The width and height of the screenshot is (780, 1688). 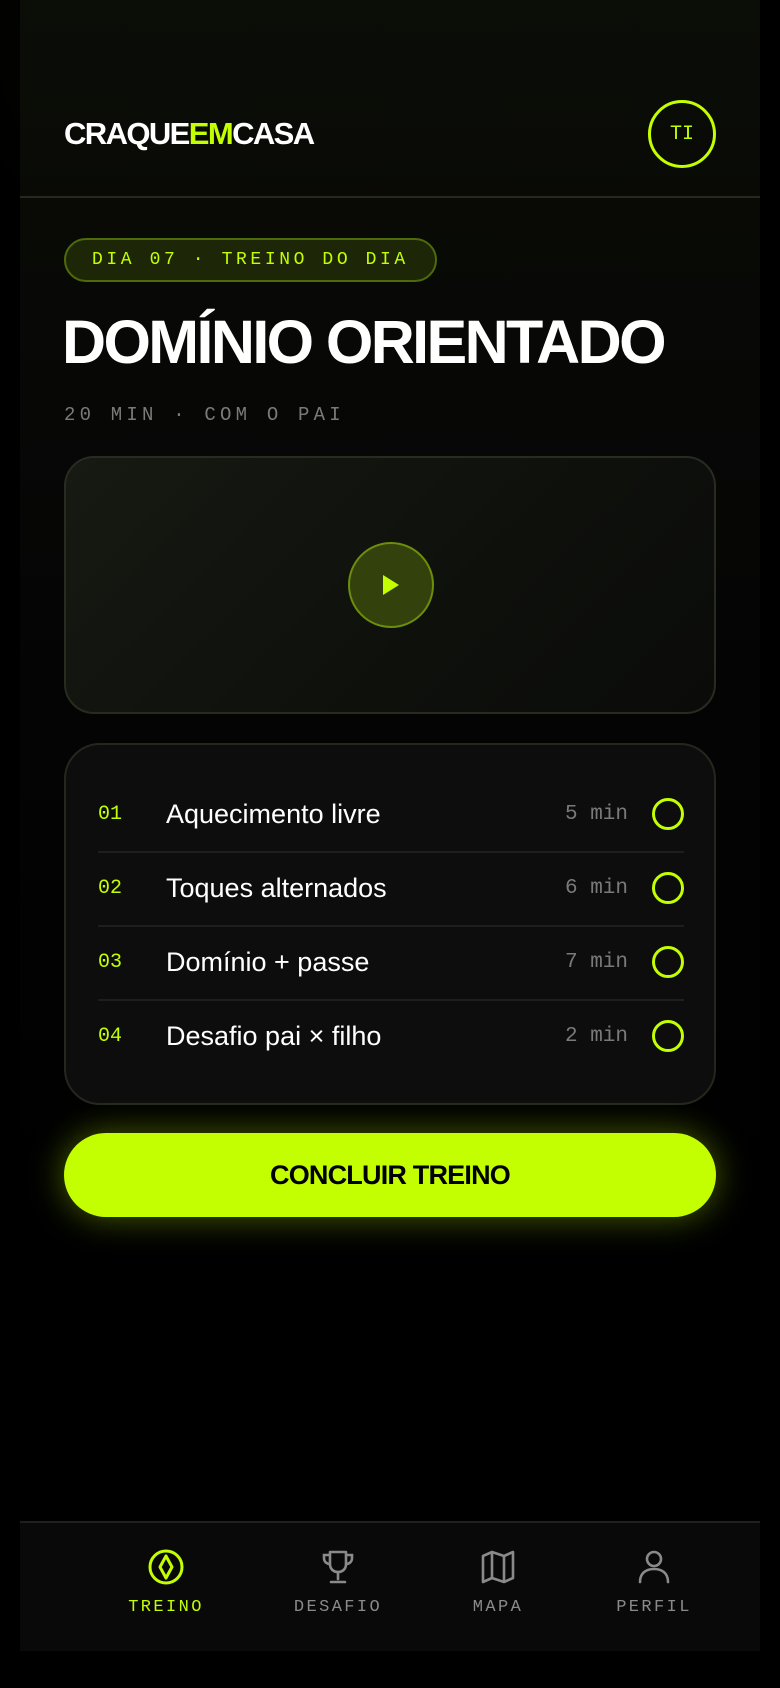 What do you see at coordinates (110, 814) in the screenshot?
I see `drill-number: 01` at bounding box center [110, 814].